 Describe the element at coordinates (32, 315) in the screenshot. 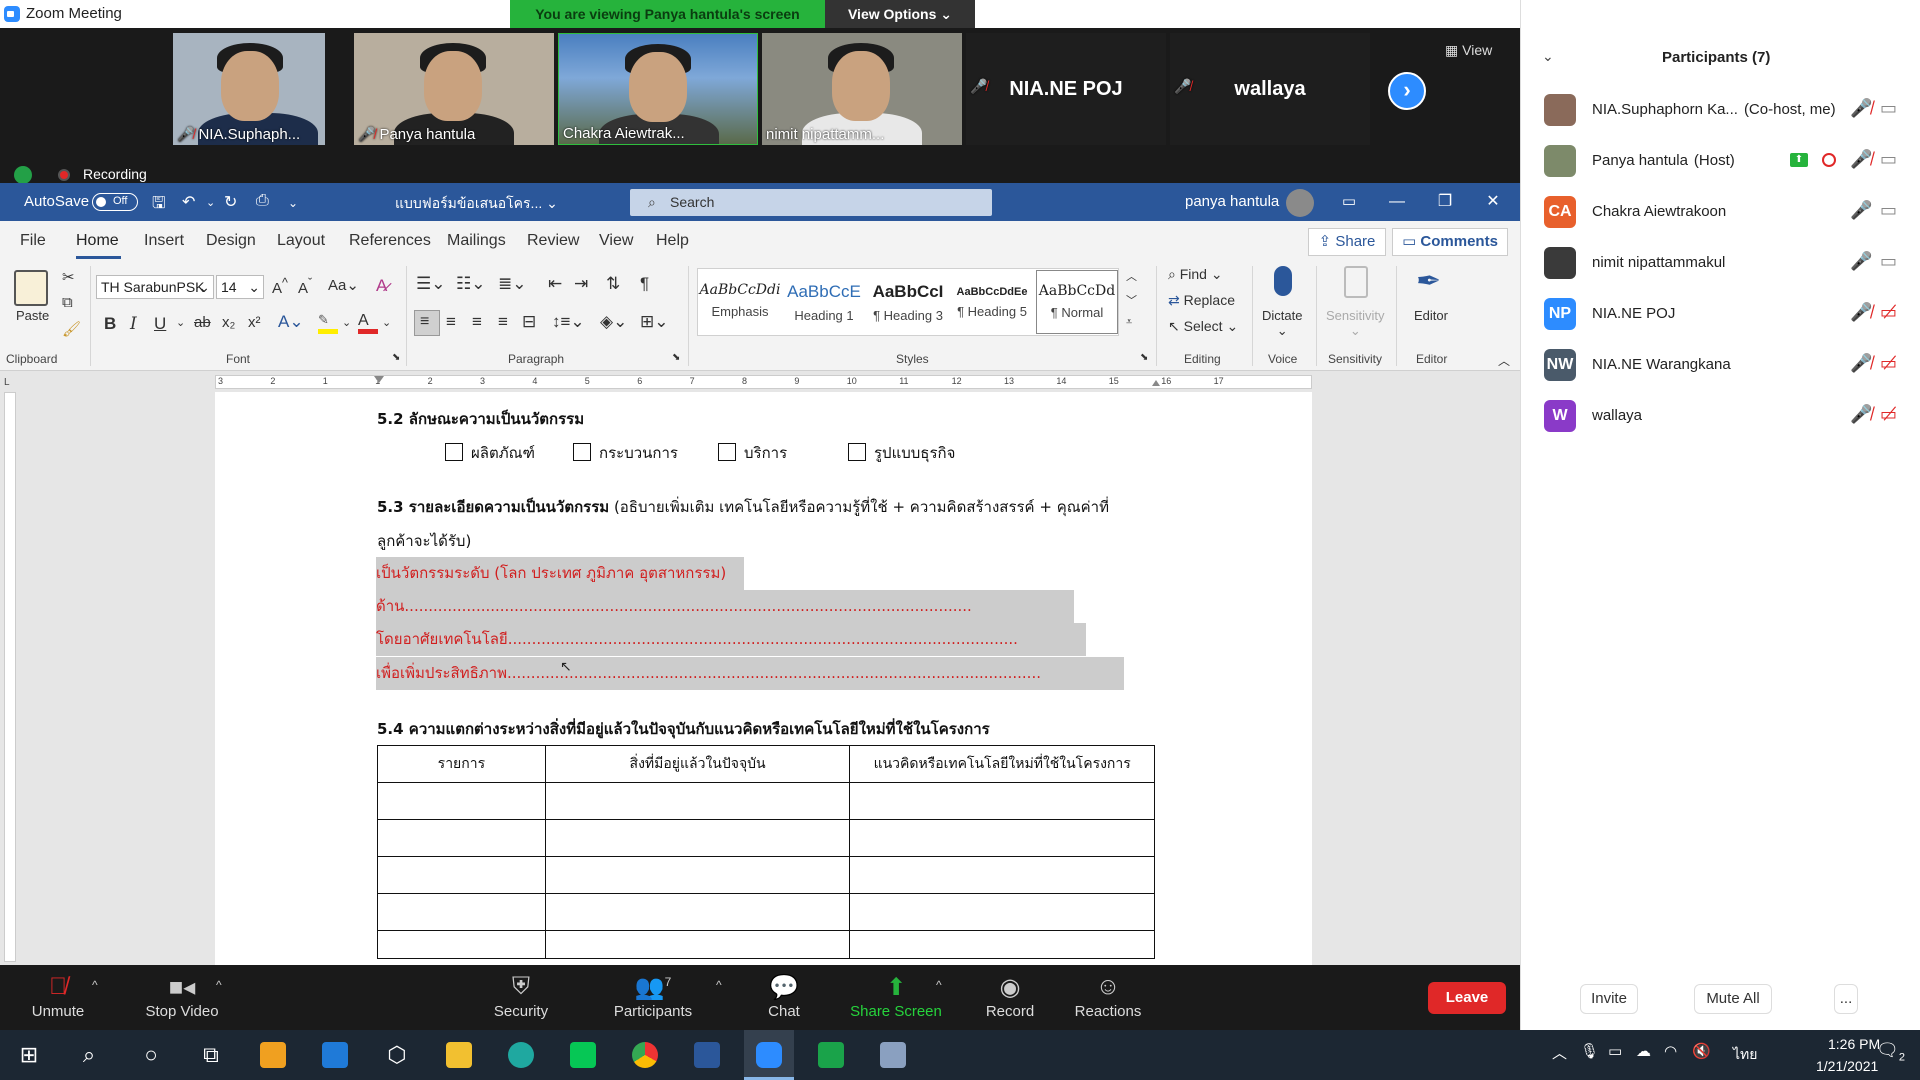

I see `paste-label: Paste` at that location.